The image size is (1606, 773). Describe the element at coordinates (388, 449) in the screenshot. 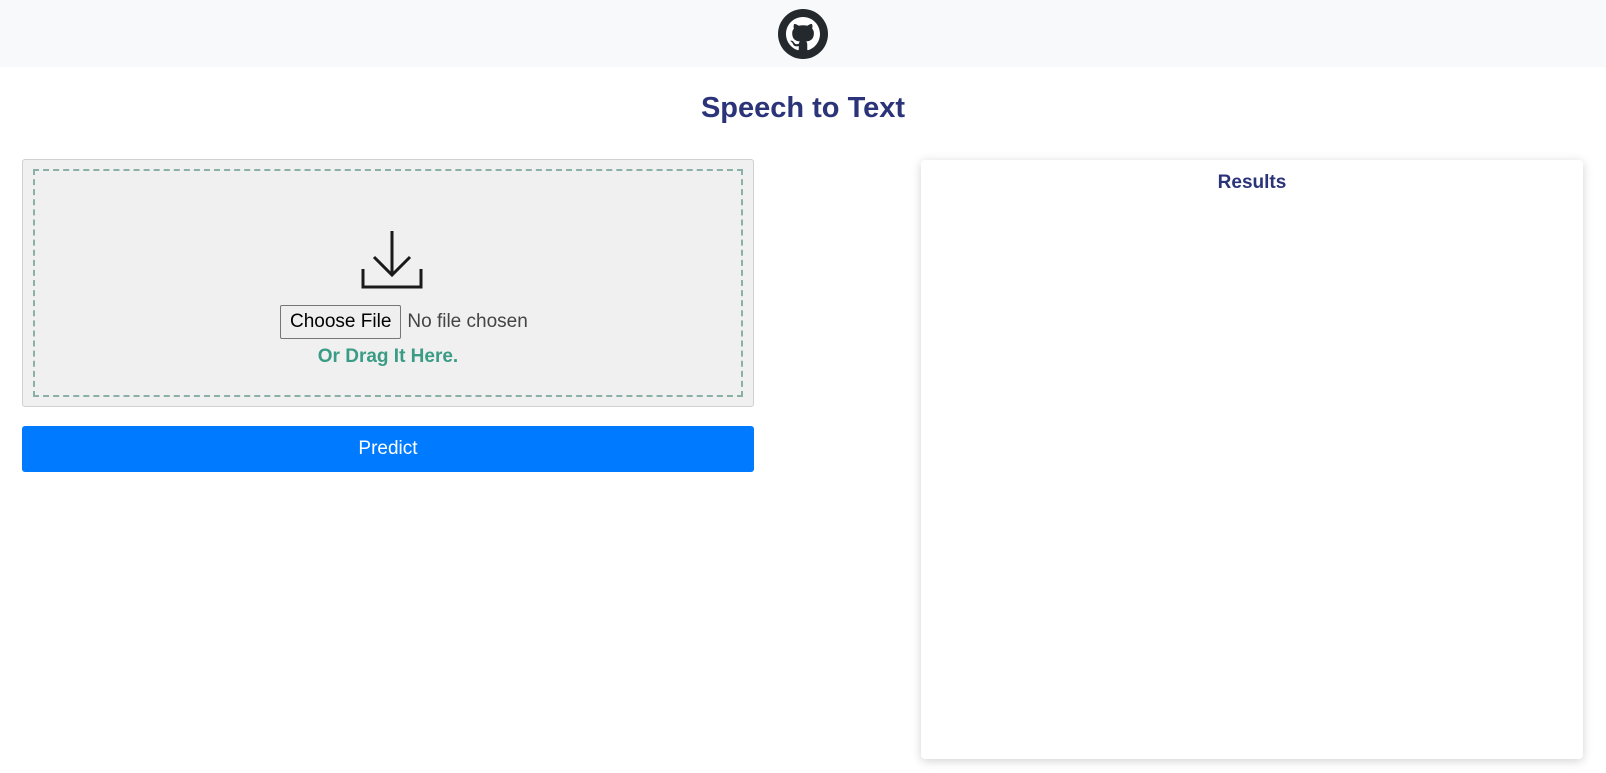

I see `predict-button: Predict` at that location.